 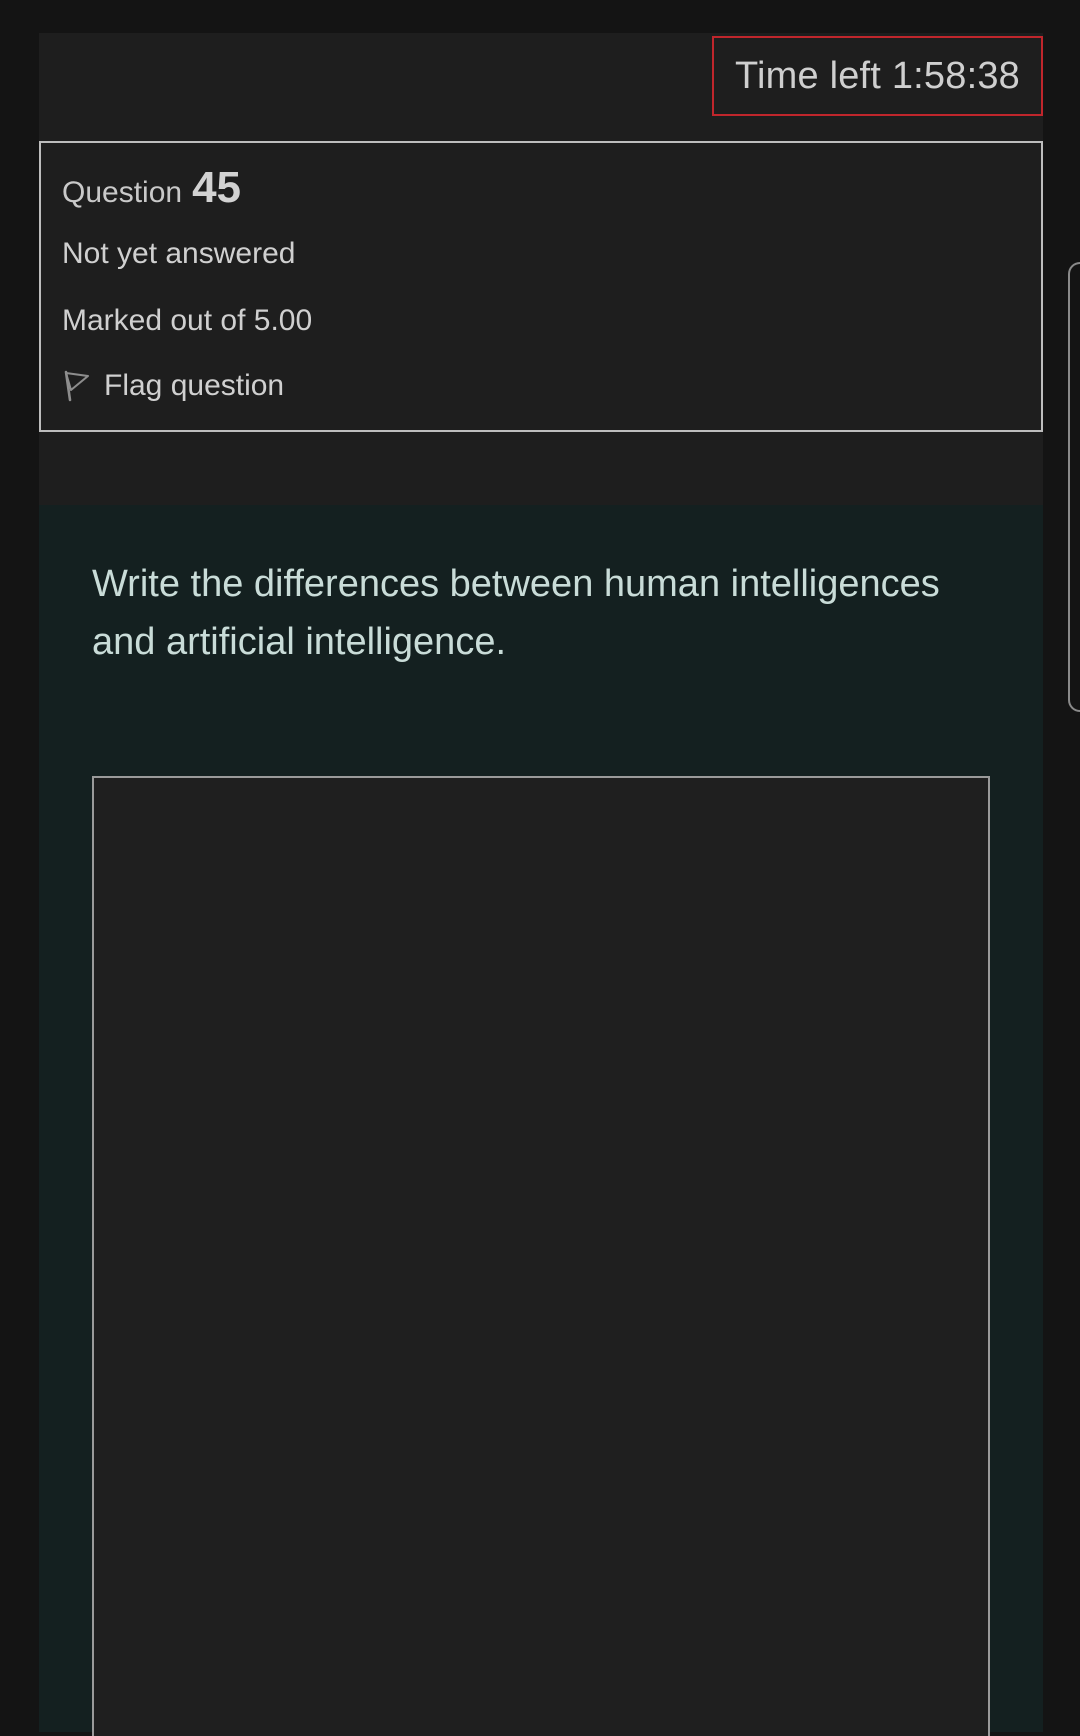 What do you see at coordinates (541, 87) in the screenshot?
I see `timer-bar: Time left 1:58:38` at bounding box center [541, 87].